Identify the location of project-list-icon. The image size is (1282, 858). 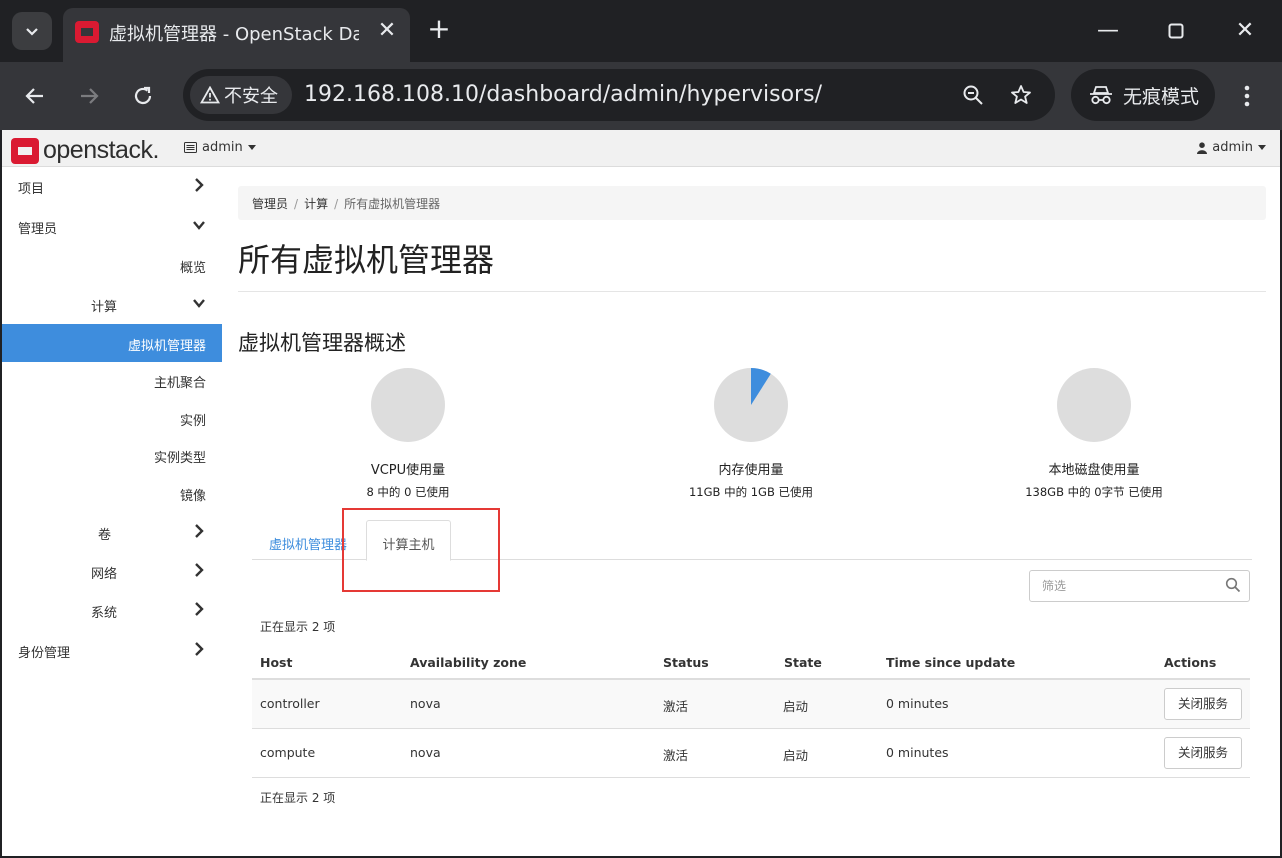
(190, 147).